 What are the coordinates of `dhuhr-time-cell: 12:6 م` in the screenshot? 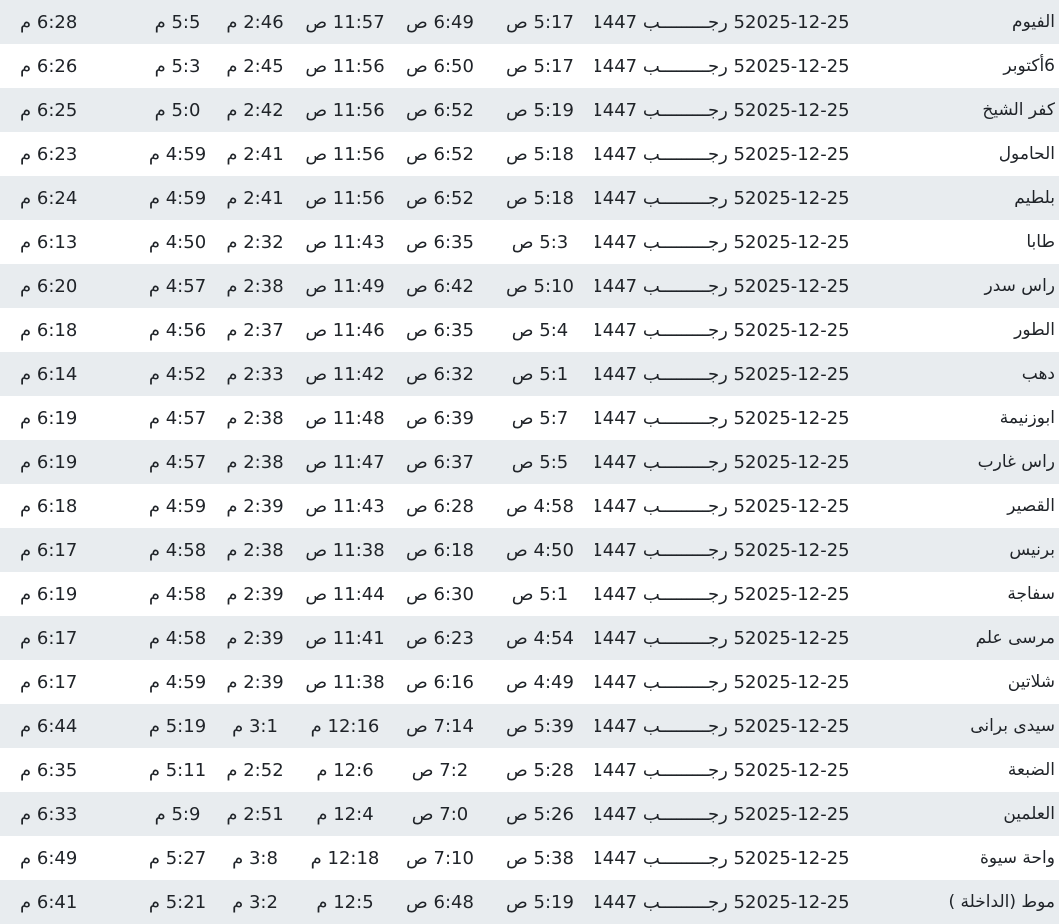 It's located at (345, 770).